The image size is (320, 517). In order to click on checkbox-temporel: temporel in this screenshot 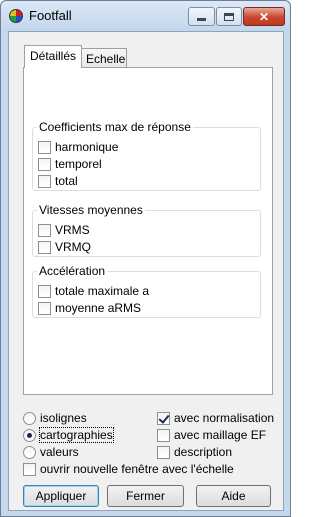, I will do `click(70, 164)`.